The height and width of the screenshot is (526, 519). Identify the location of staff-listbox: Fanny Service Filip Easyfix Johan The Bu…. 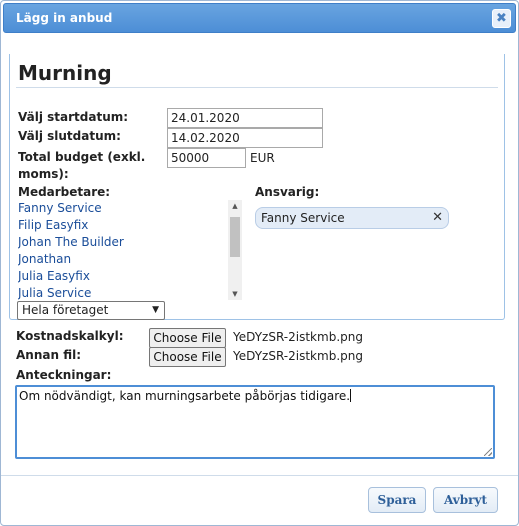
(131, 251).